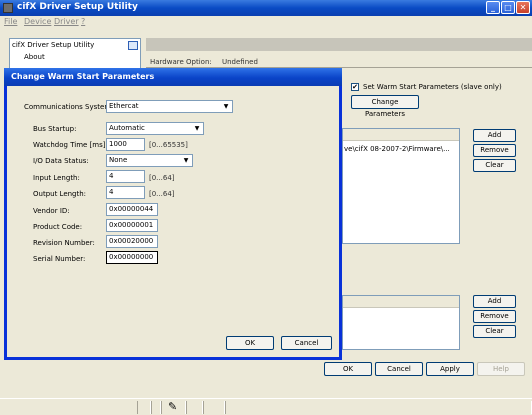  Describe the element at coordinates (494, 135) in the screenshot. I see `add-button: Add` at that location.